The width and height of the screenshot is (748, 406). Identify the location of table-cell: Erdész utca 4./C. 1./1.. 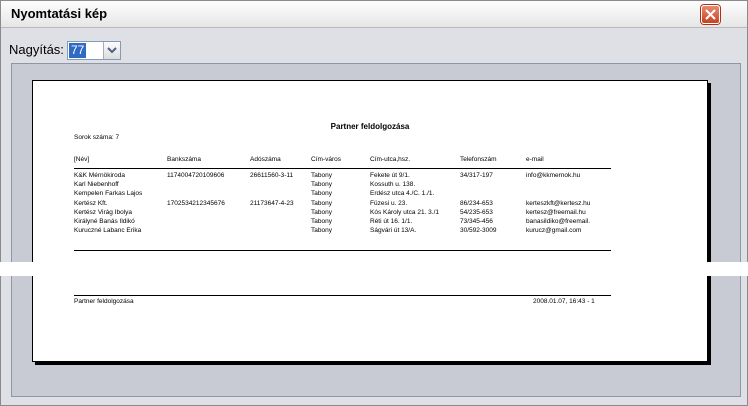
(402, 194).